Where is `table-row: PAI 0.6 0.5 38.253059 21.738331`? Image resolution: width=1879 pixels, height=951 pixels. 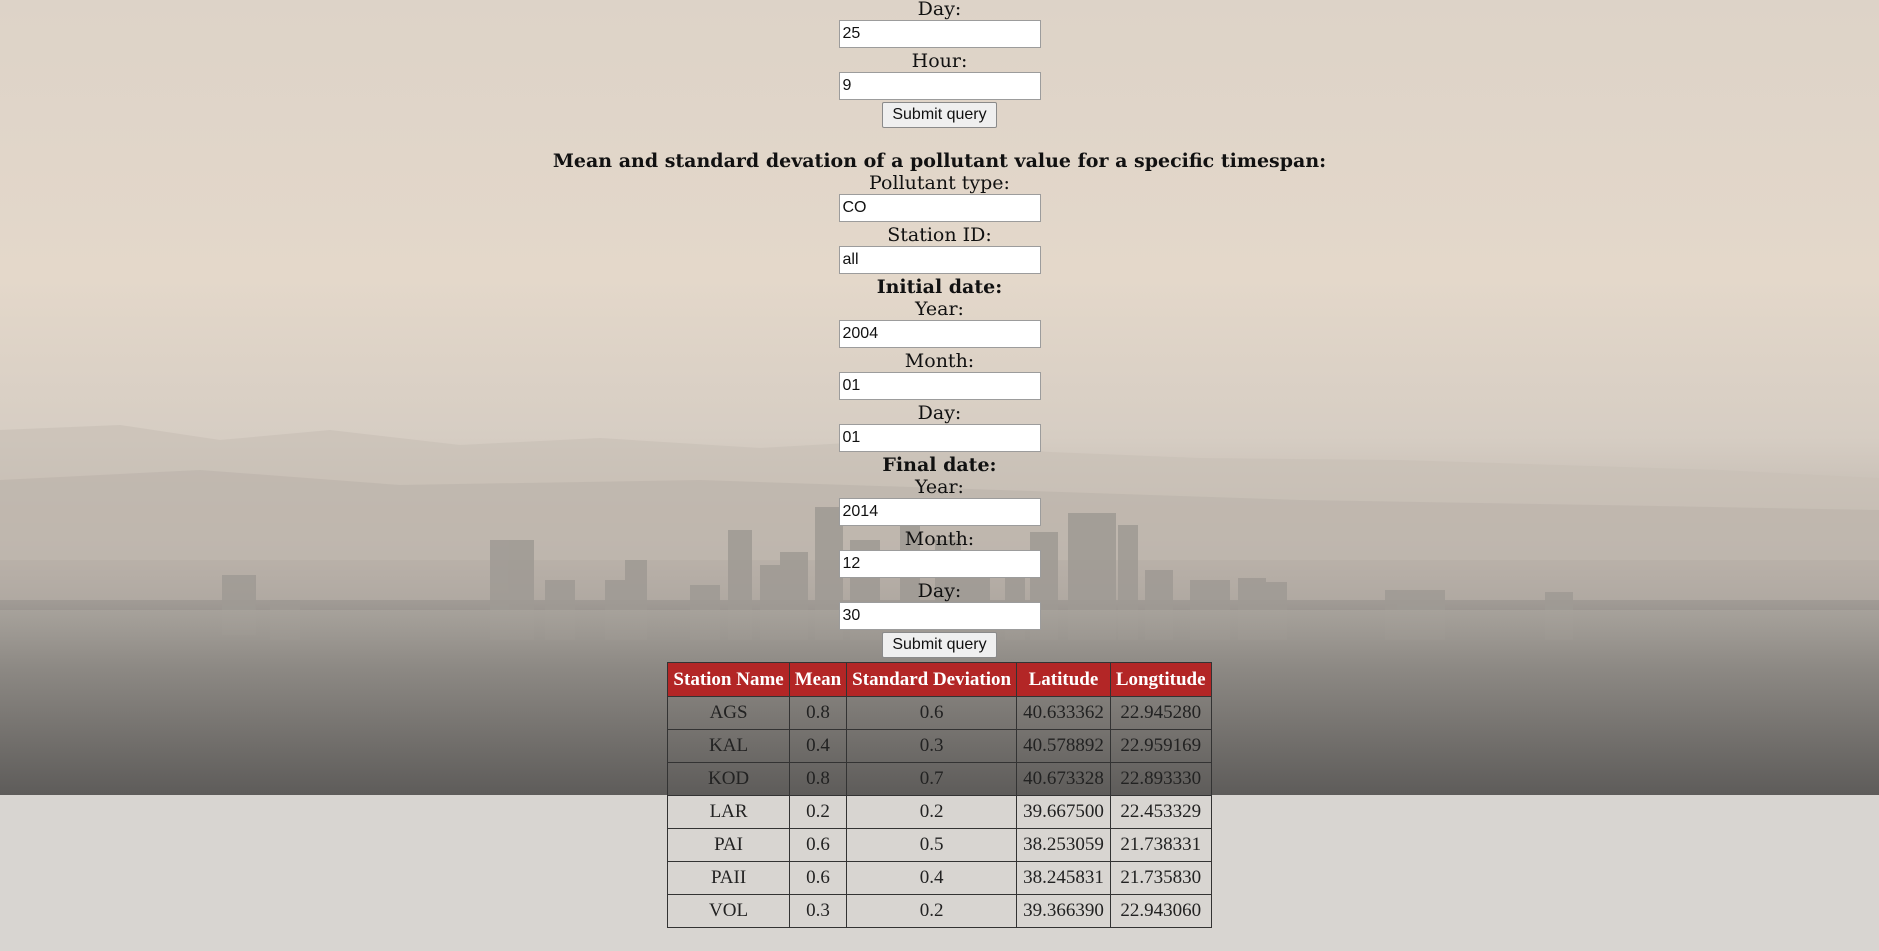 table-row: PAI 0.6 0.5 38.253059 21.738331 is located at coordinates (939, 845).